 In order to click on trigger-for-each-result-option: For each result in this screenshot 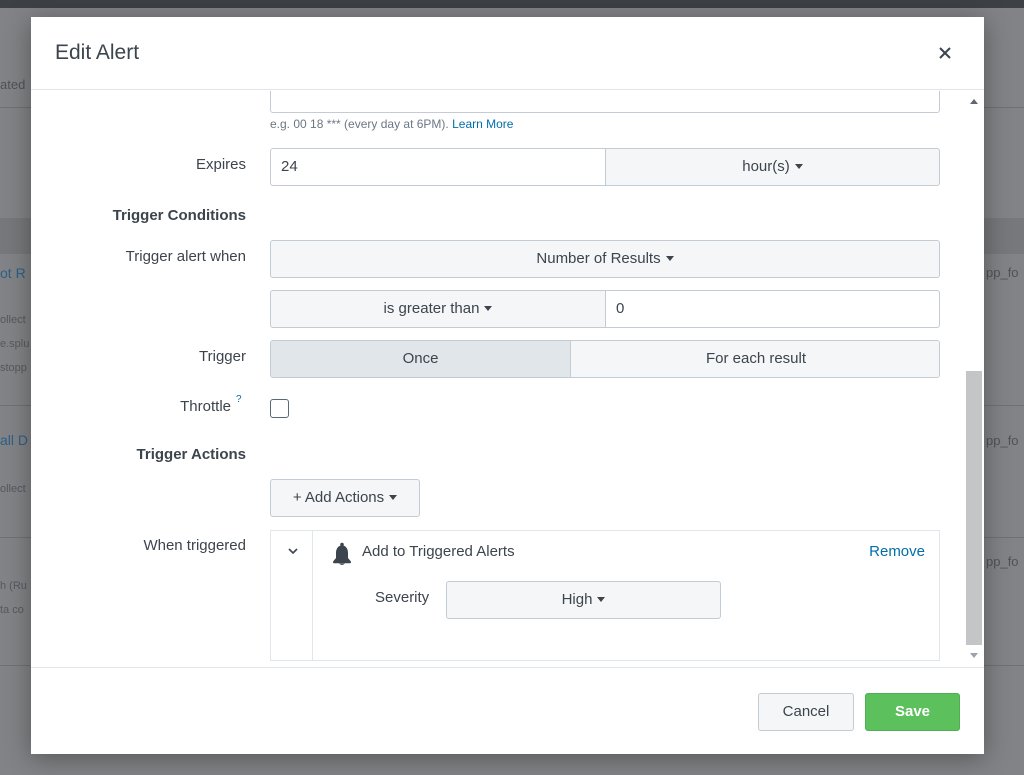, I will do `click(755, 359)`.